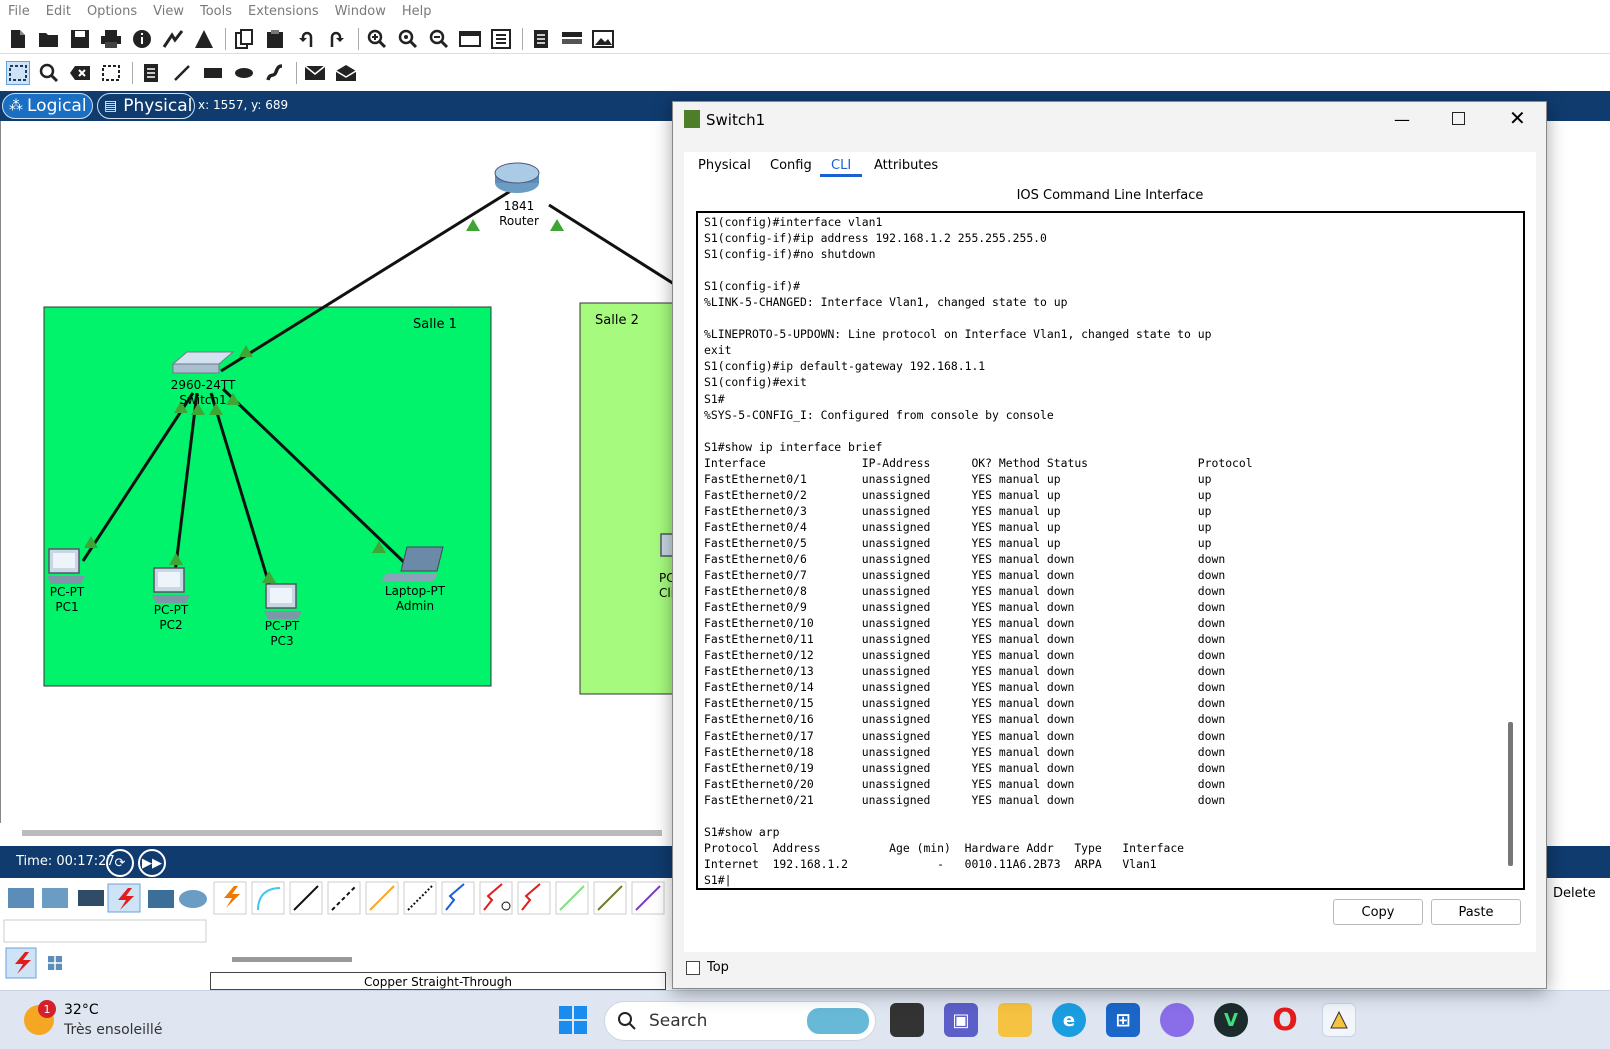  I want to click on usb-cable-icon, so click(648, 898).